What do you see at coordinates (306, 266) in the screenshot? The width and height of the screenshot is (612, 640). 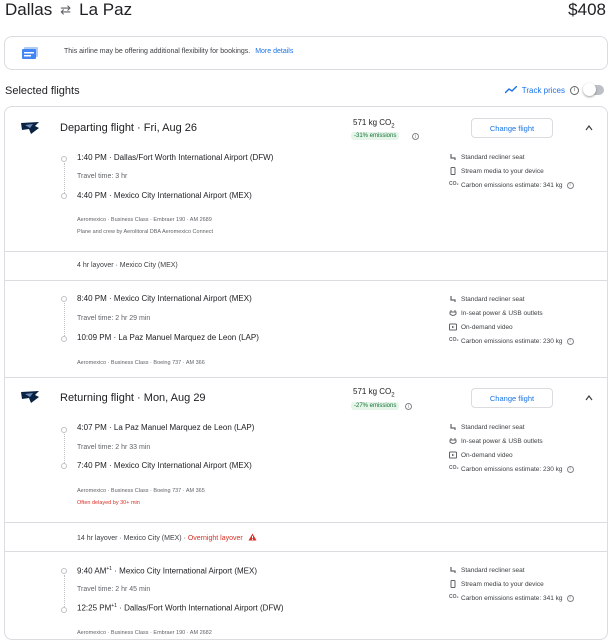 I see `layover-row: 4 hr layover · Mexico City (MEX)` at bounding box center [306, 266].